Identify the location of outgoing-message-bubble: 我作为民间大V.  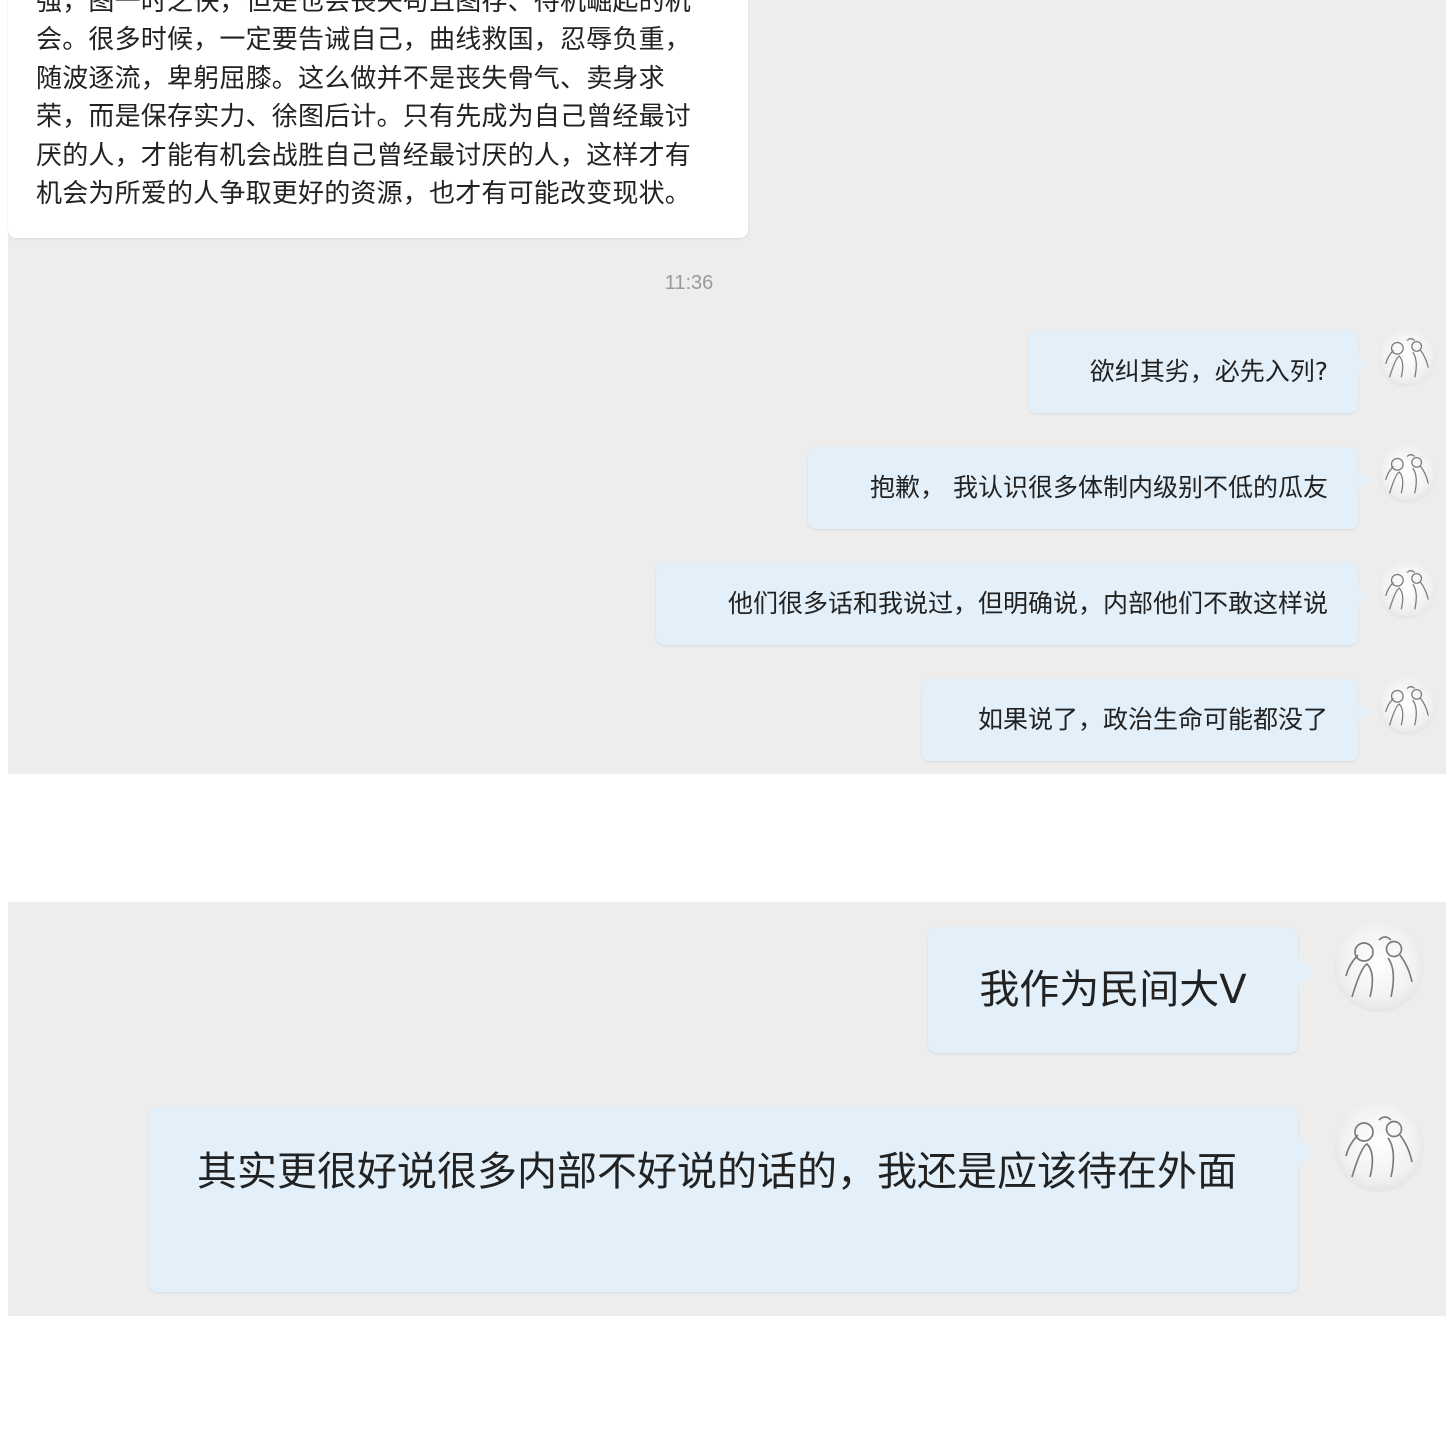
(1113, 990).